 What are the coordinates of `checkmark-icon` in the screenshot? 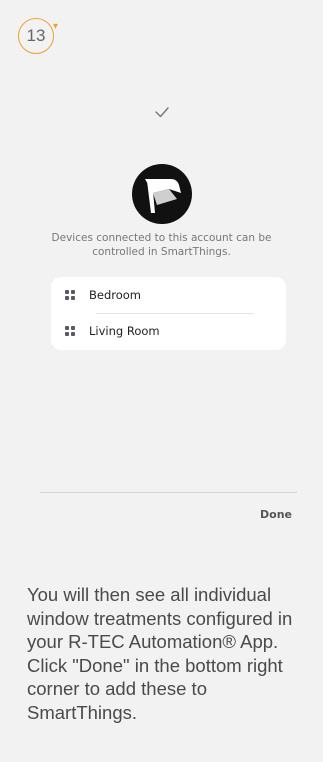 It's located at (162, 112).